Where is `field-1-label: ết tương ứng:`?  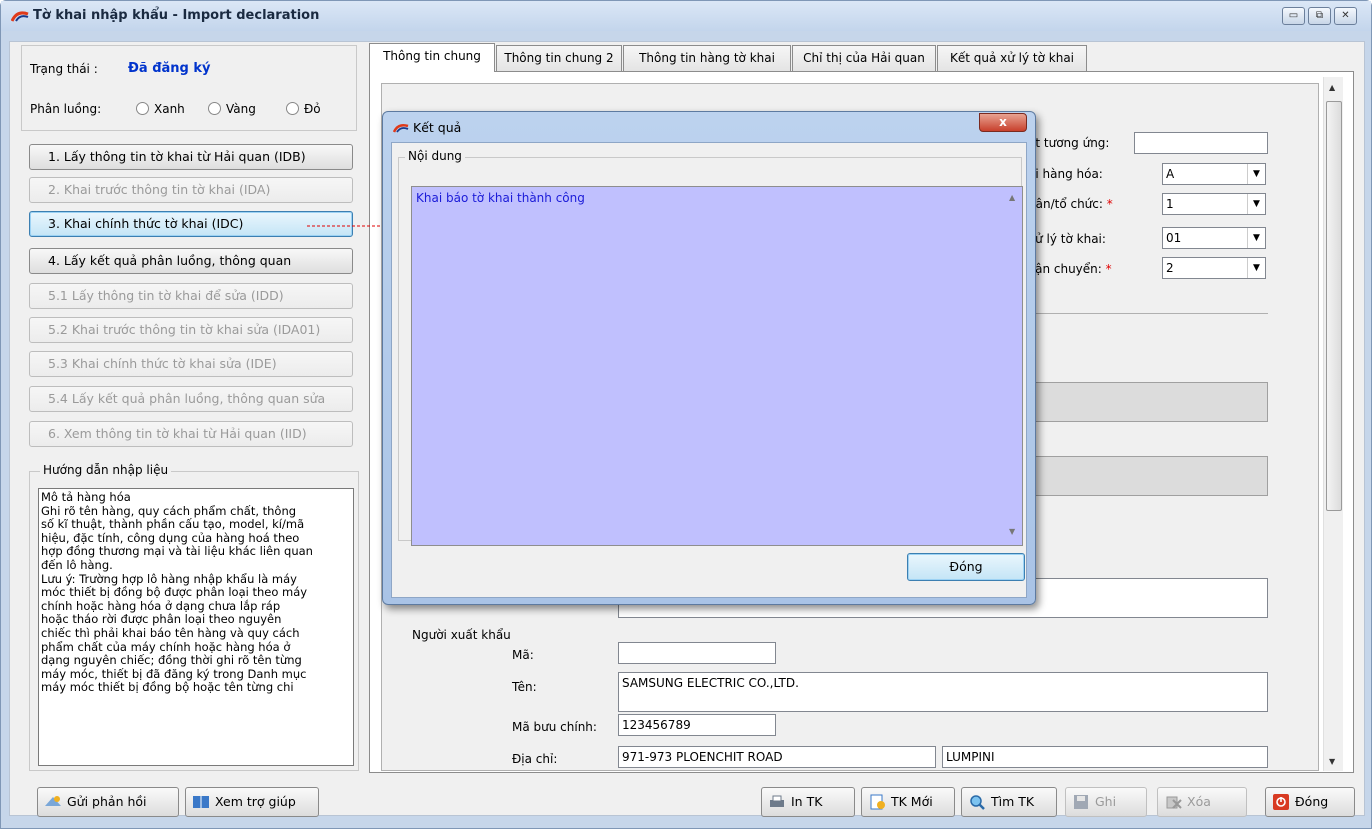
field-1-label: ết tương ứng: is located at coordinates (1069, 143).